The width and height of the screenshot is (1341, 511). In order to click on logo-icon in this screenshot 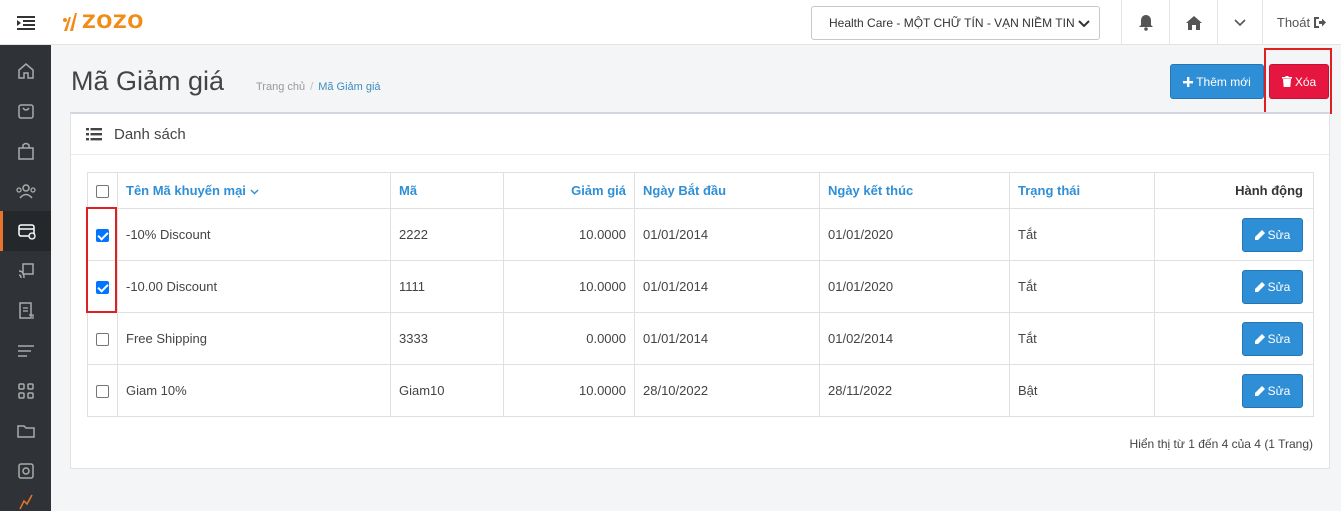, I will do `click(70, 22)`.